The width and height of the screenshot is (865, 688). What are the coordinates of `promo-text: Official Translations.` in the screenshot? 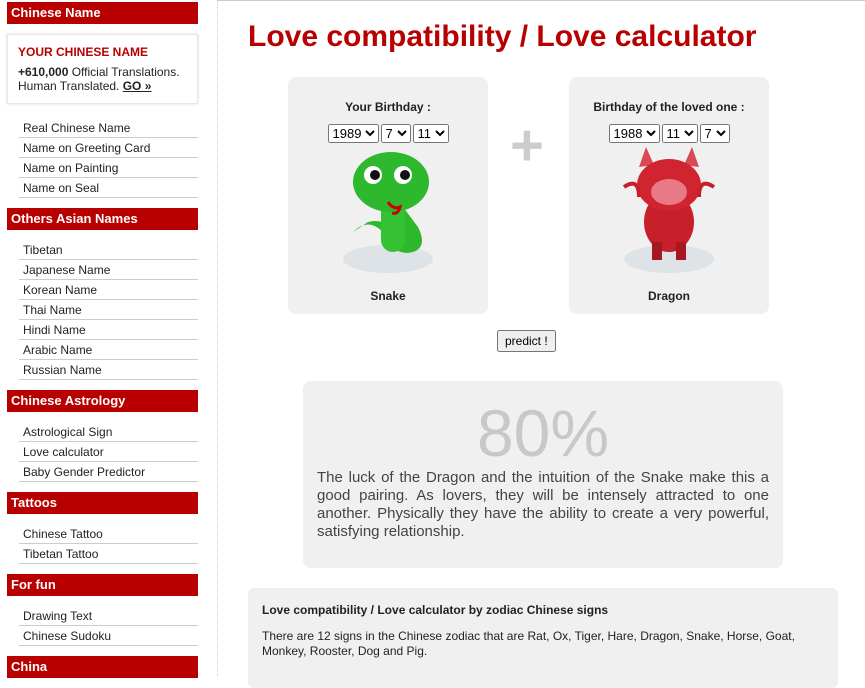 It's located at (124, 72).